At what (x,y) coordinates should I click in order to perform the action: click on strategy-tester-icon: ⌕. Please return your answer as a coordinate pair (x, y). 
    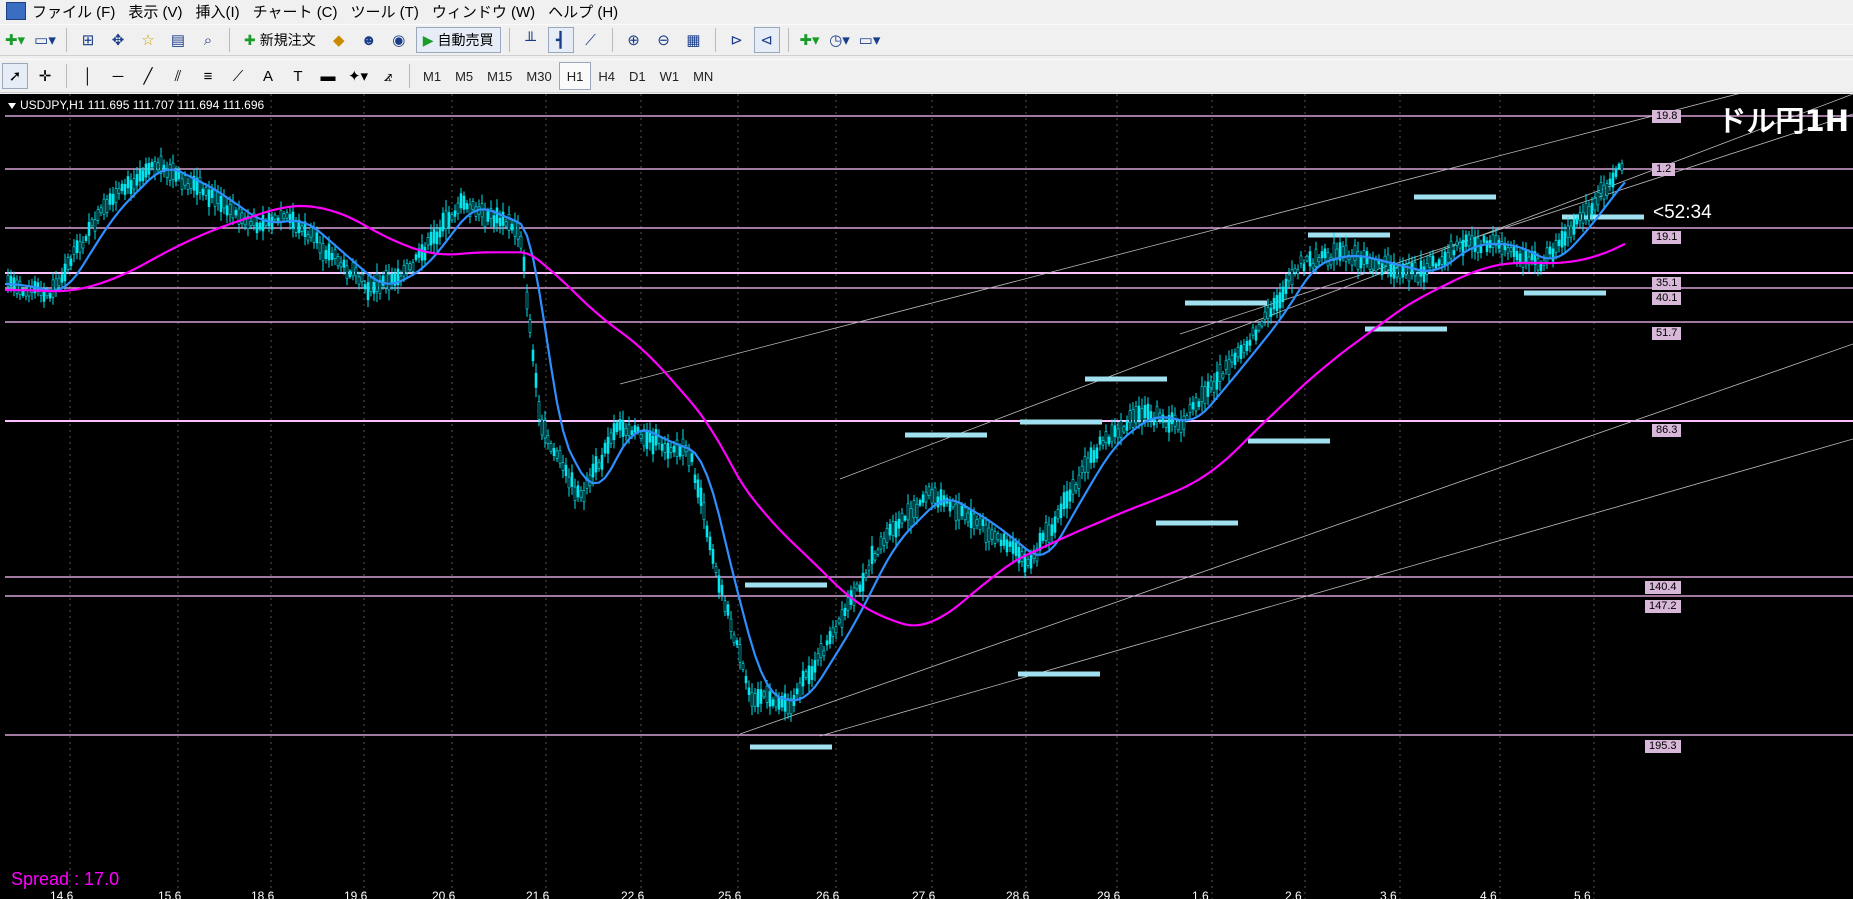
    Looking at the image, I should click on (208, 40).